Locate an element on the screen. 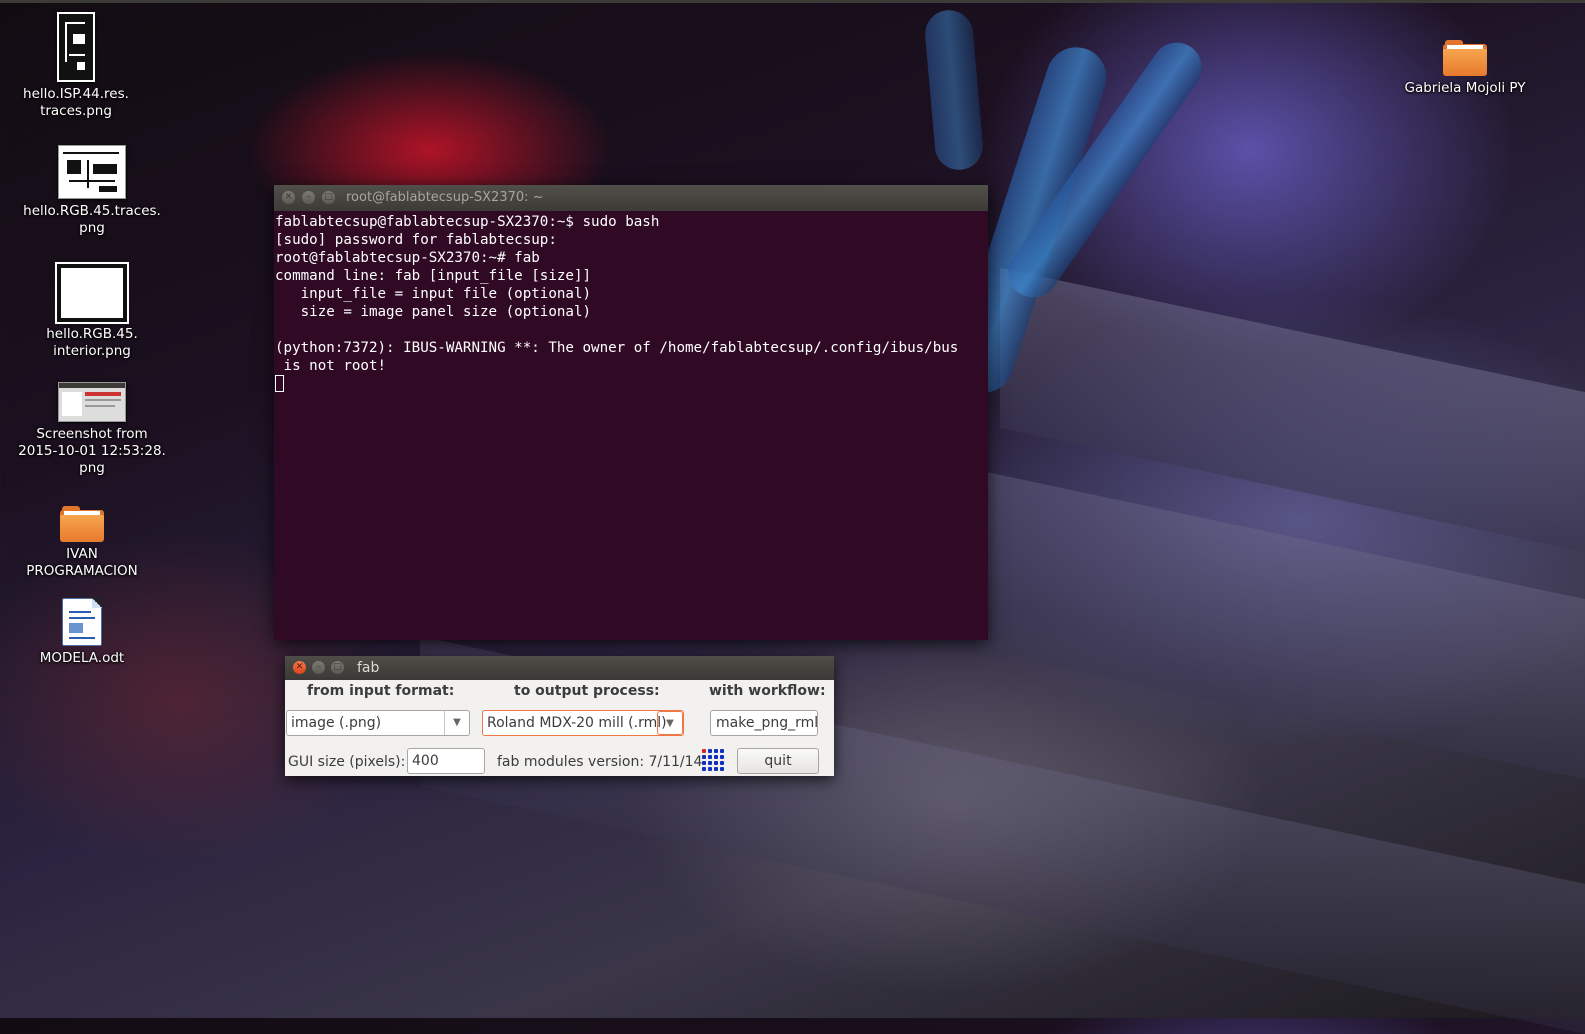  input-format-select: image (.png) ▼ is located at coordinates (378, 723).